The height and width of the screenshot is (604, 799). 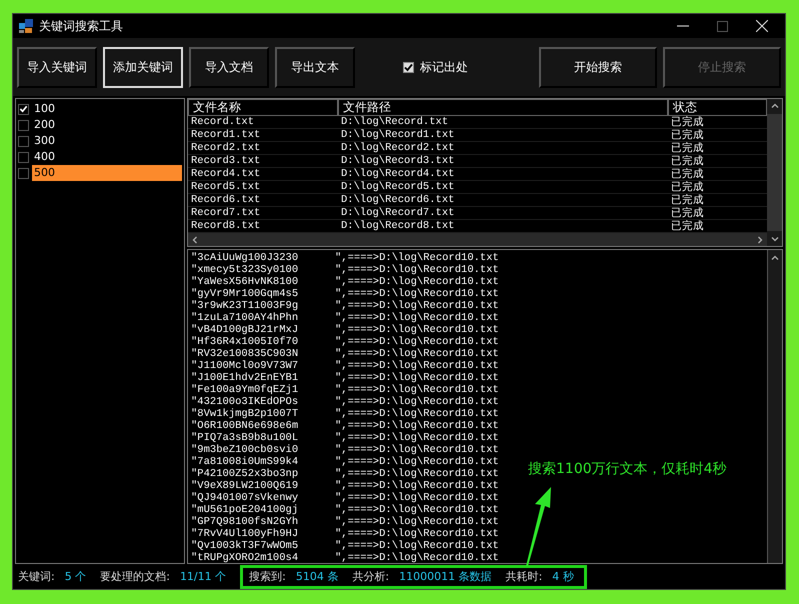 I want to click on matched-text: "7RvV4Ul100yFh9HJ, so click(x=245, y=534).